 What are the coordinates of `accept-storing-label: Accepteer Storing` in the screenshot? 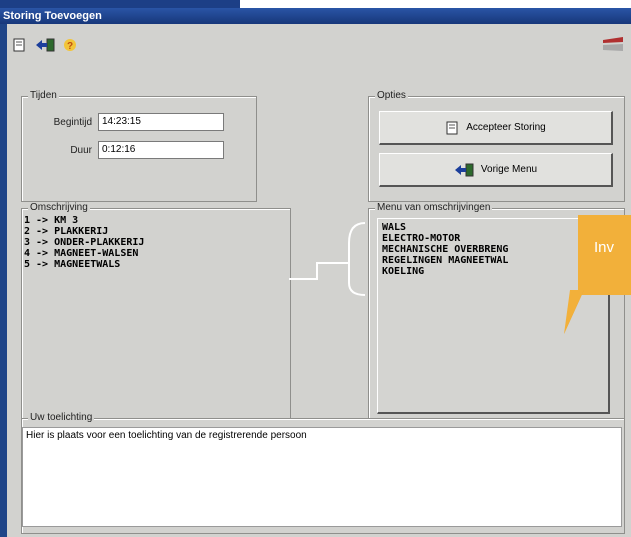 It's located at (506, 127).